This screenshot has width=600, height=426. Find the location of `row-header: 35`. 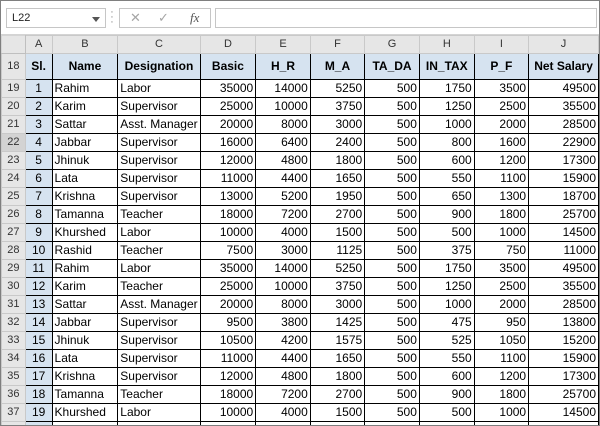

row-header: 35 is located at coordinates (13, 376).